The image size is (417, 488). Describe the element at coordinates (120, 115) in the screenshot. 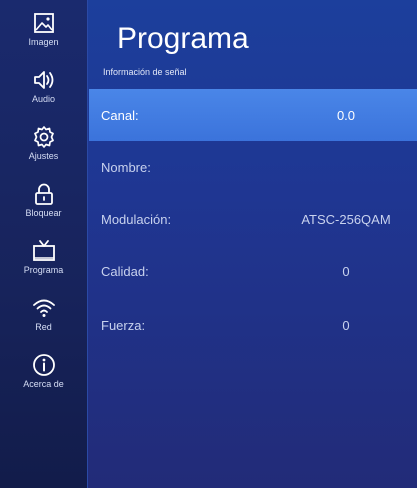

I see `row-label: Canal:` at that location.